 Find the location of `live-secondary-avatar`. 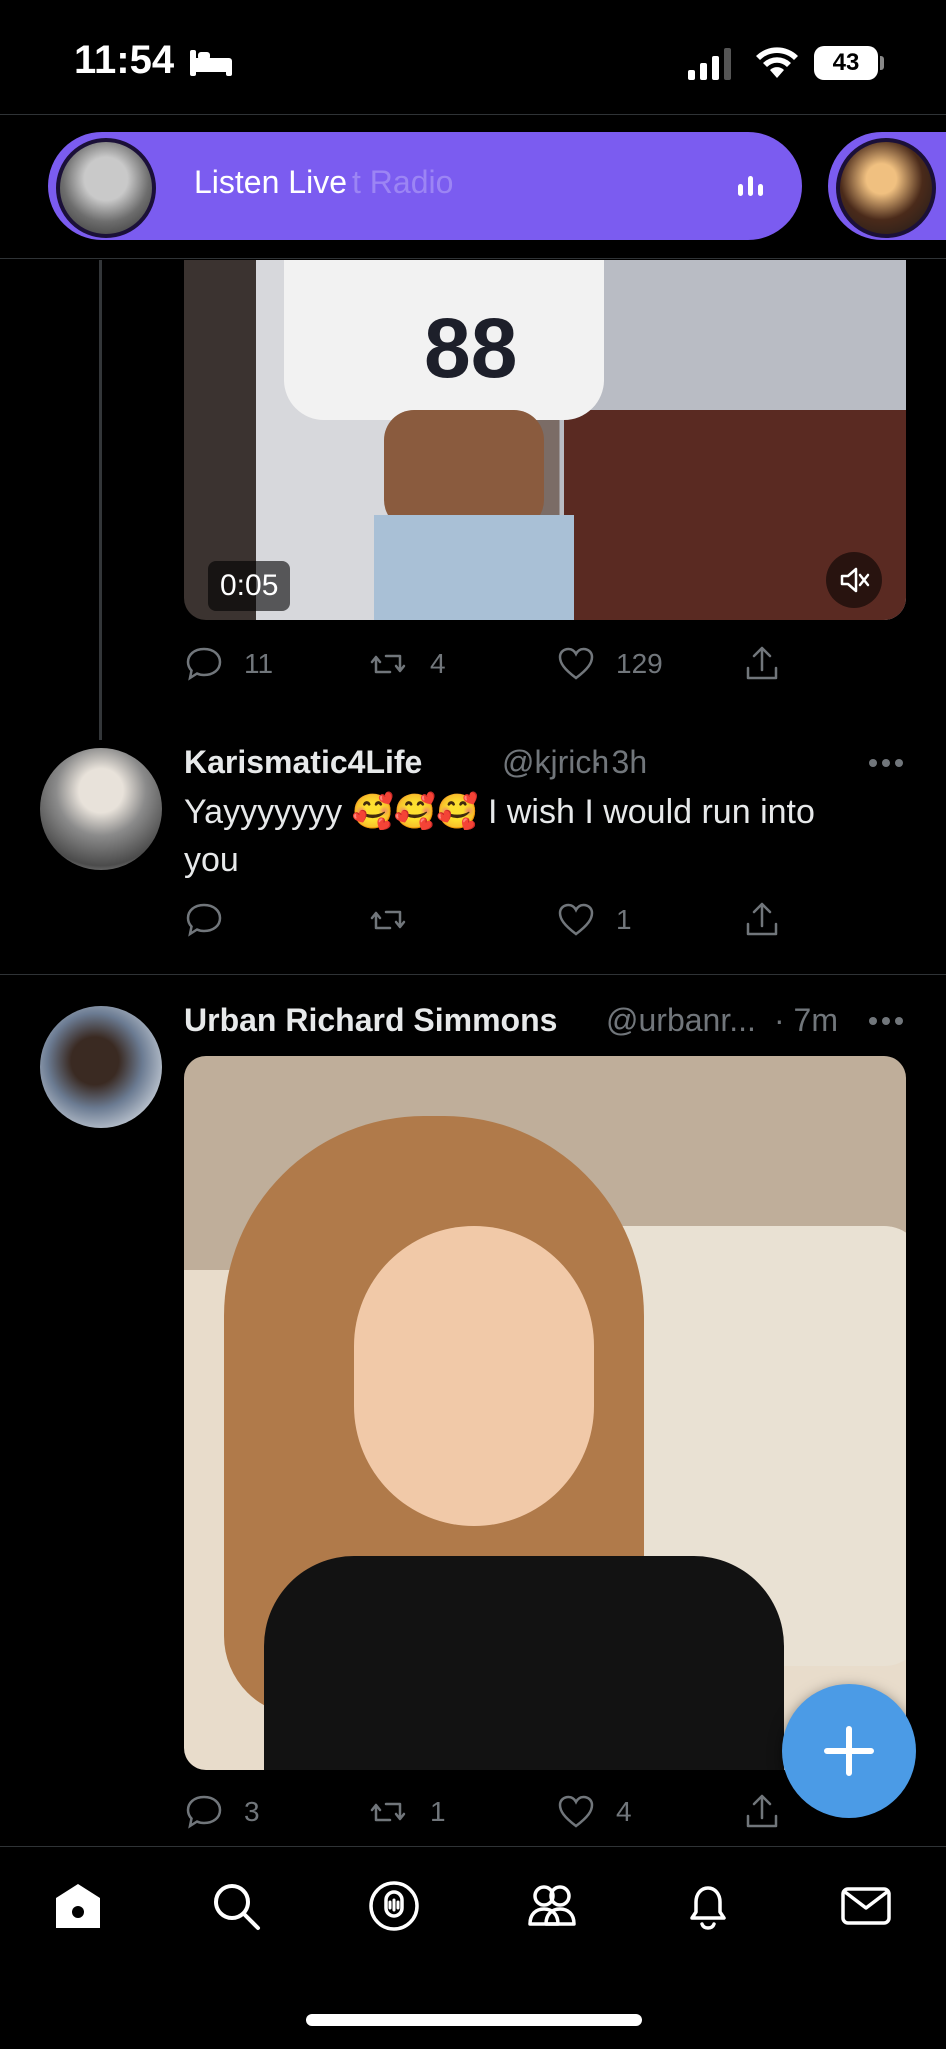

live-secondary-avatar is located at coordinates (886, 188).